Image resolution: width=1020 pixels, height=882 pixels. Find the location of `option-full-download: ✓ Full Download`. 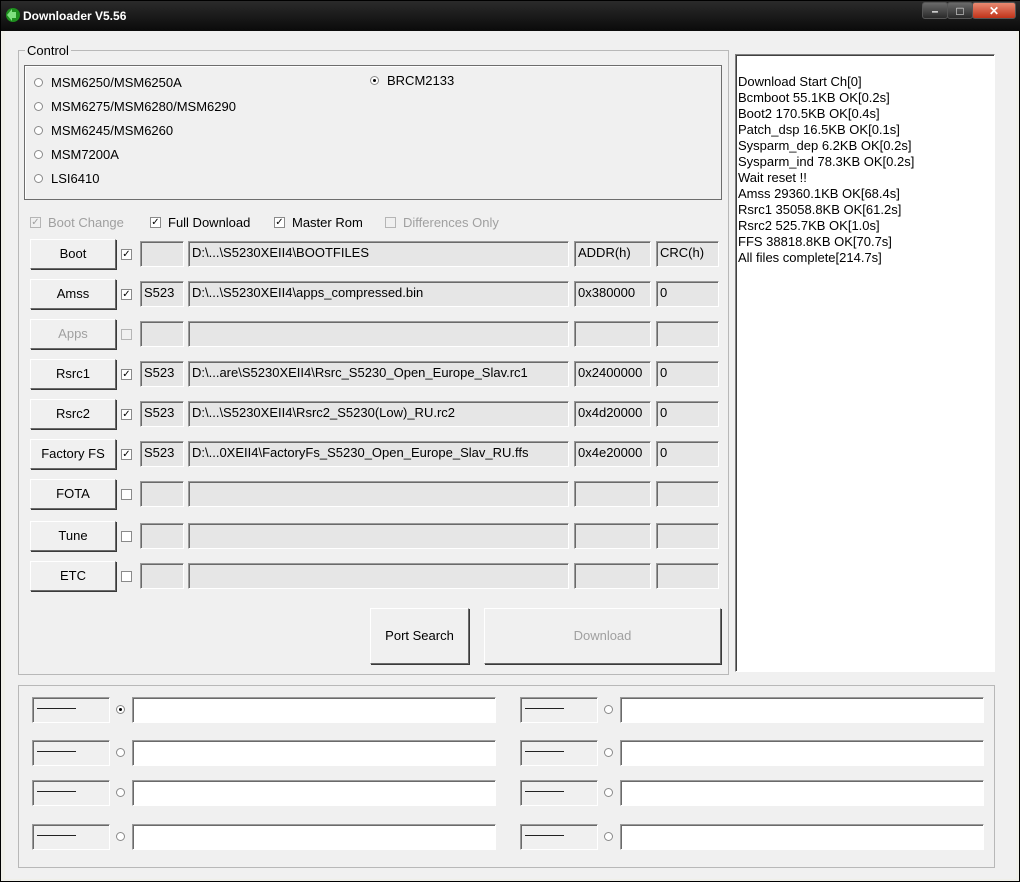

option-full-download: ✓ Full Download is located at coordinates (200, 222).